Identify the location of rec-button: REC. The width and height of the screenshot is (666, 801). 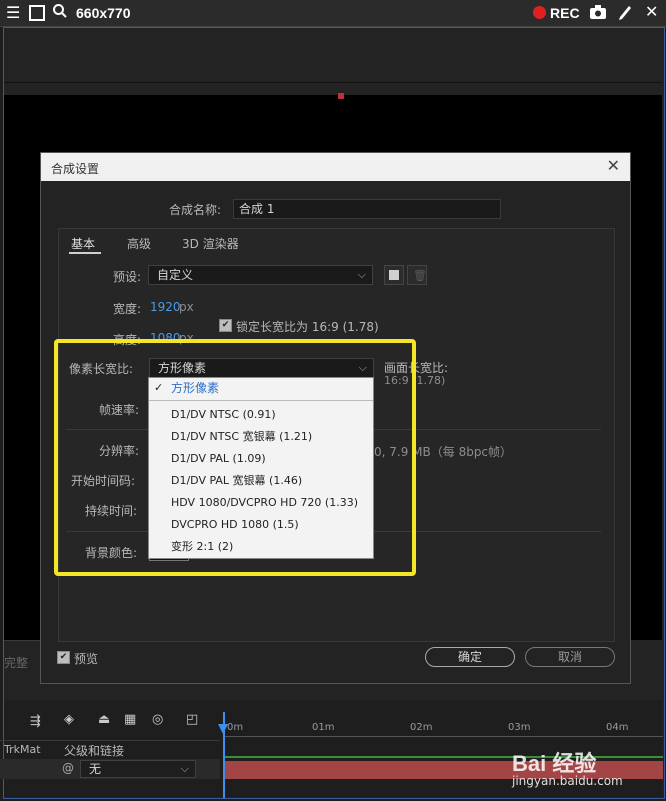
(565, 13).